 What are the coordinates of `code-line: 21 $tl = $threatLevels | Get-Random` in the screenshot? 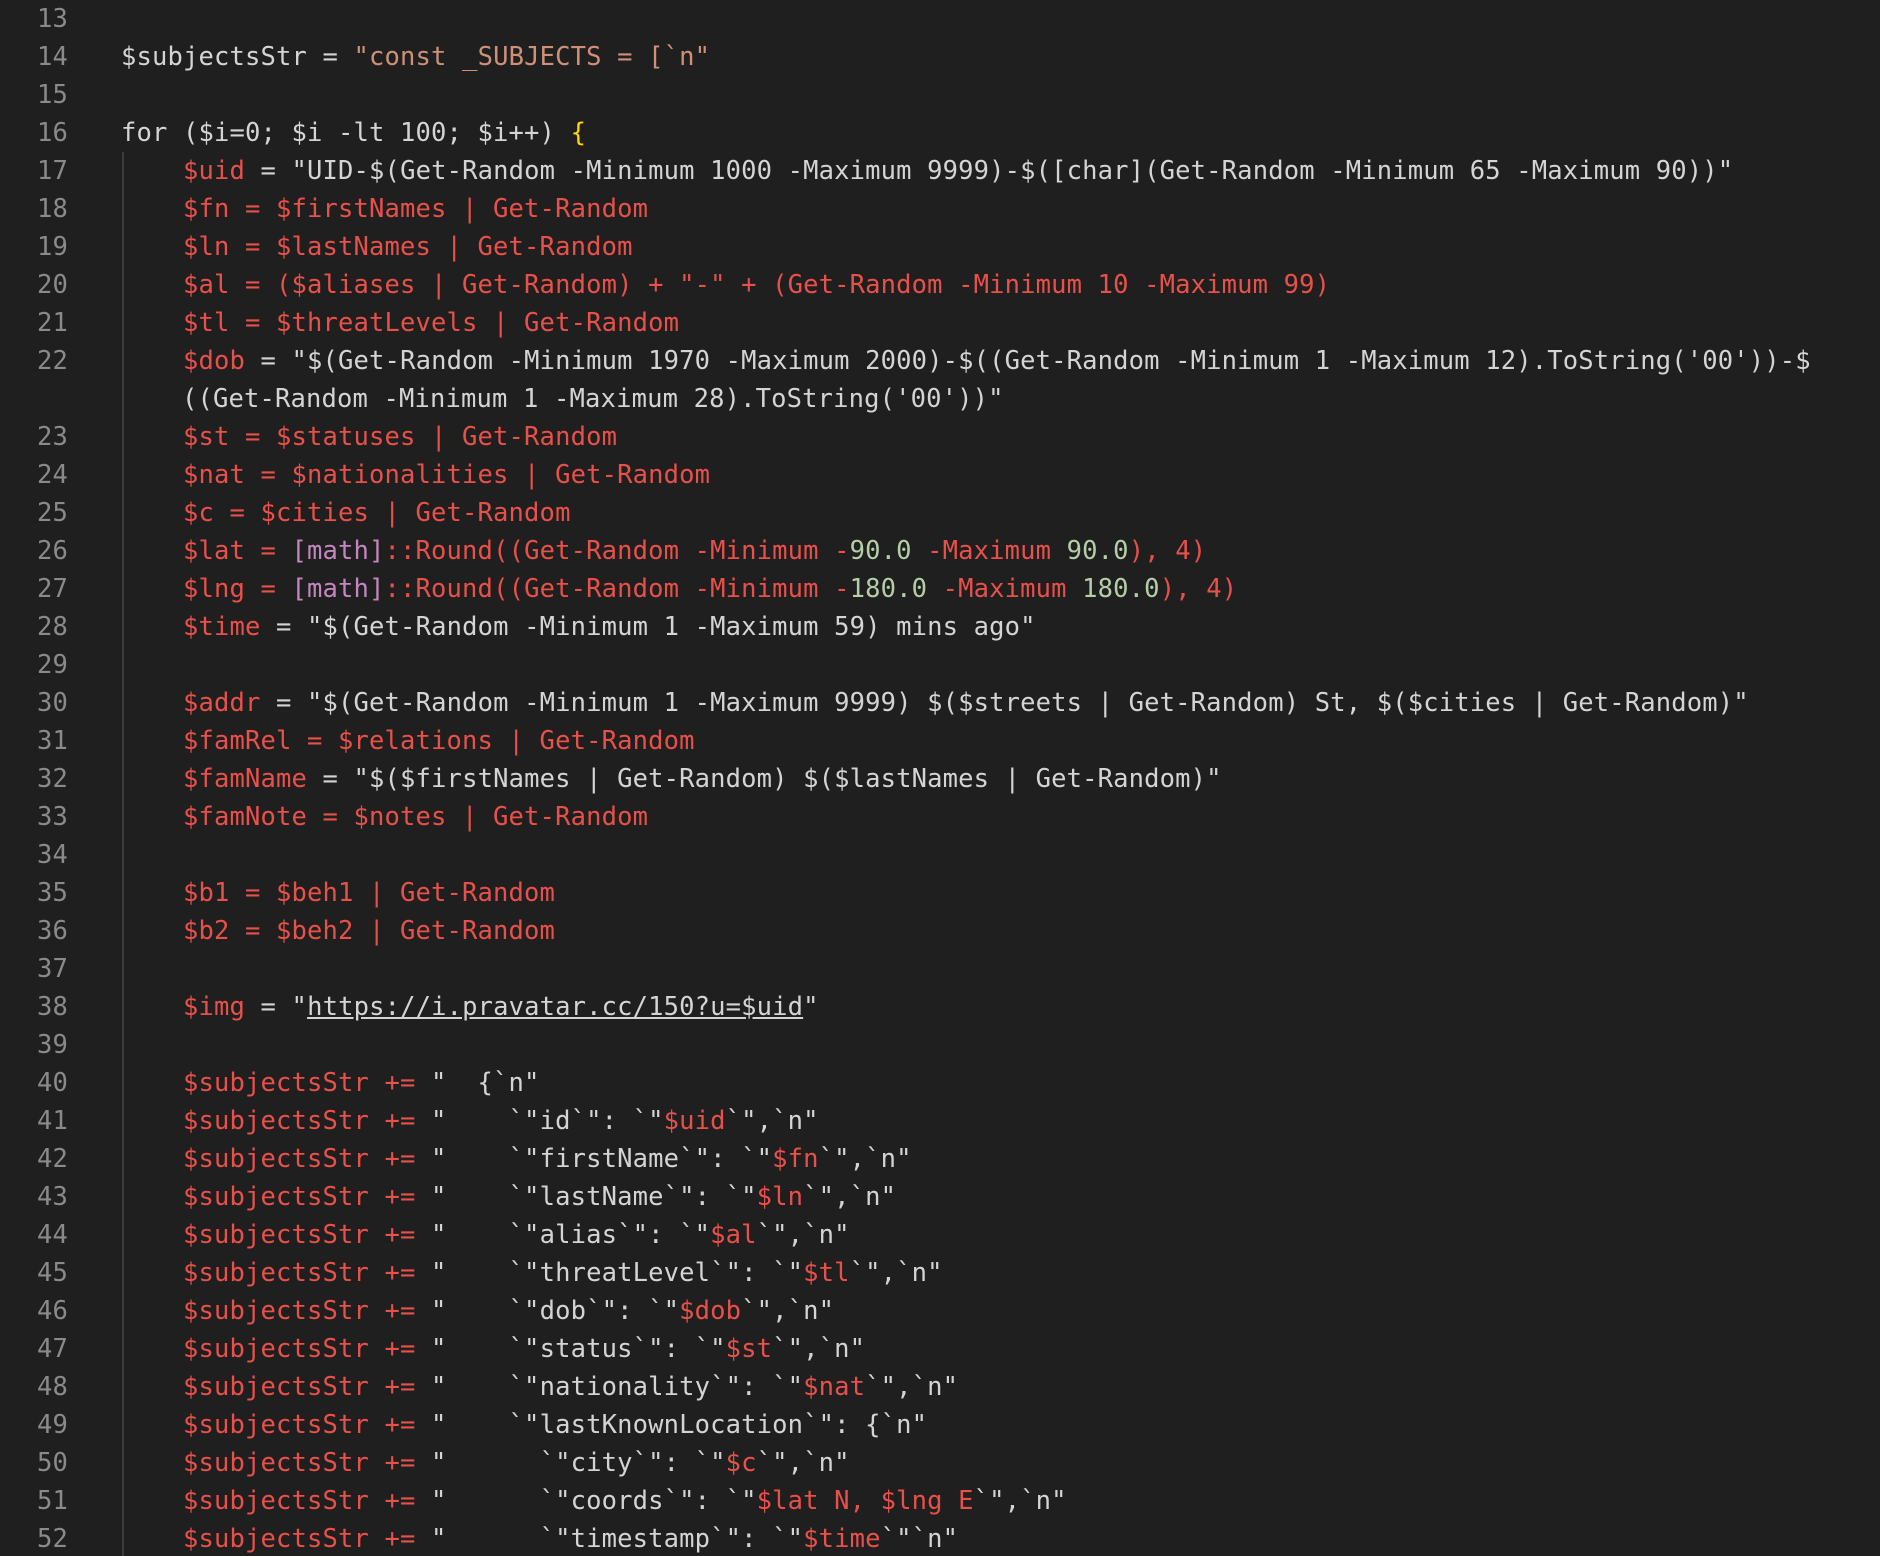 It's located at (940, 323).